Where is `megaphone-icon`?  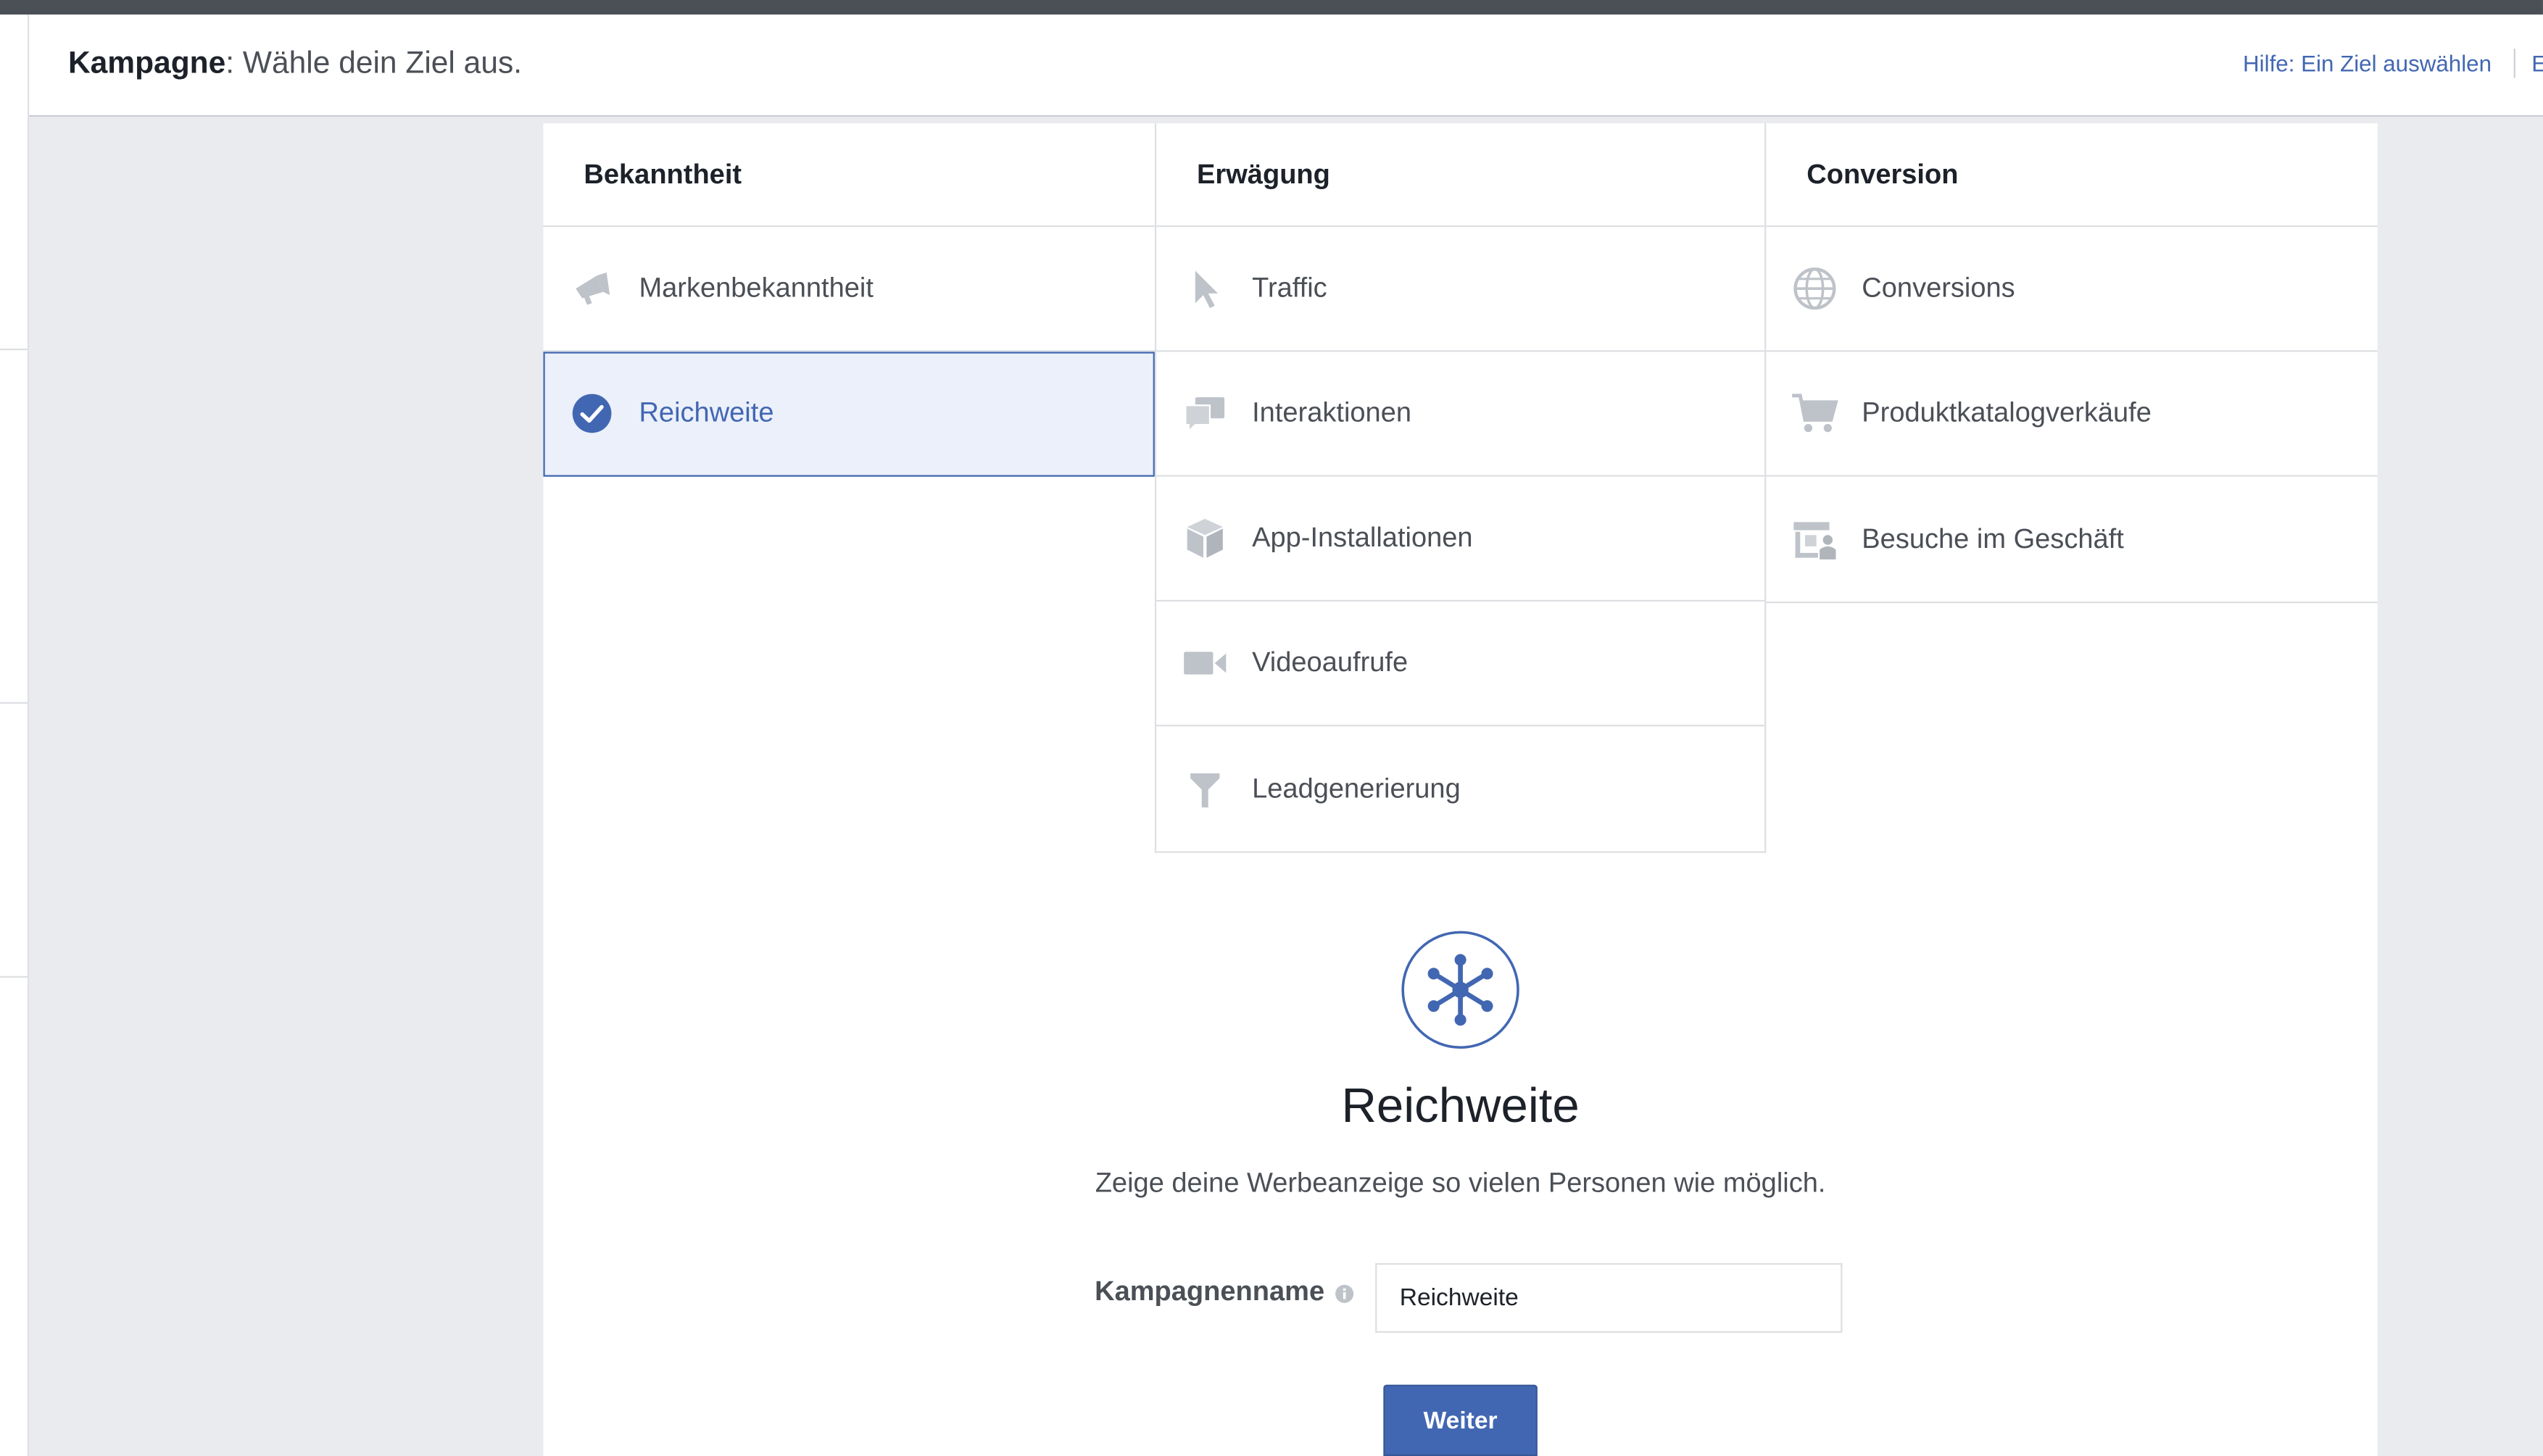
megaphone-icon is located at coordinates (592, 289).